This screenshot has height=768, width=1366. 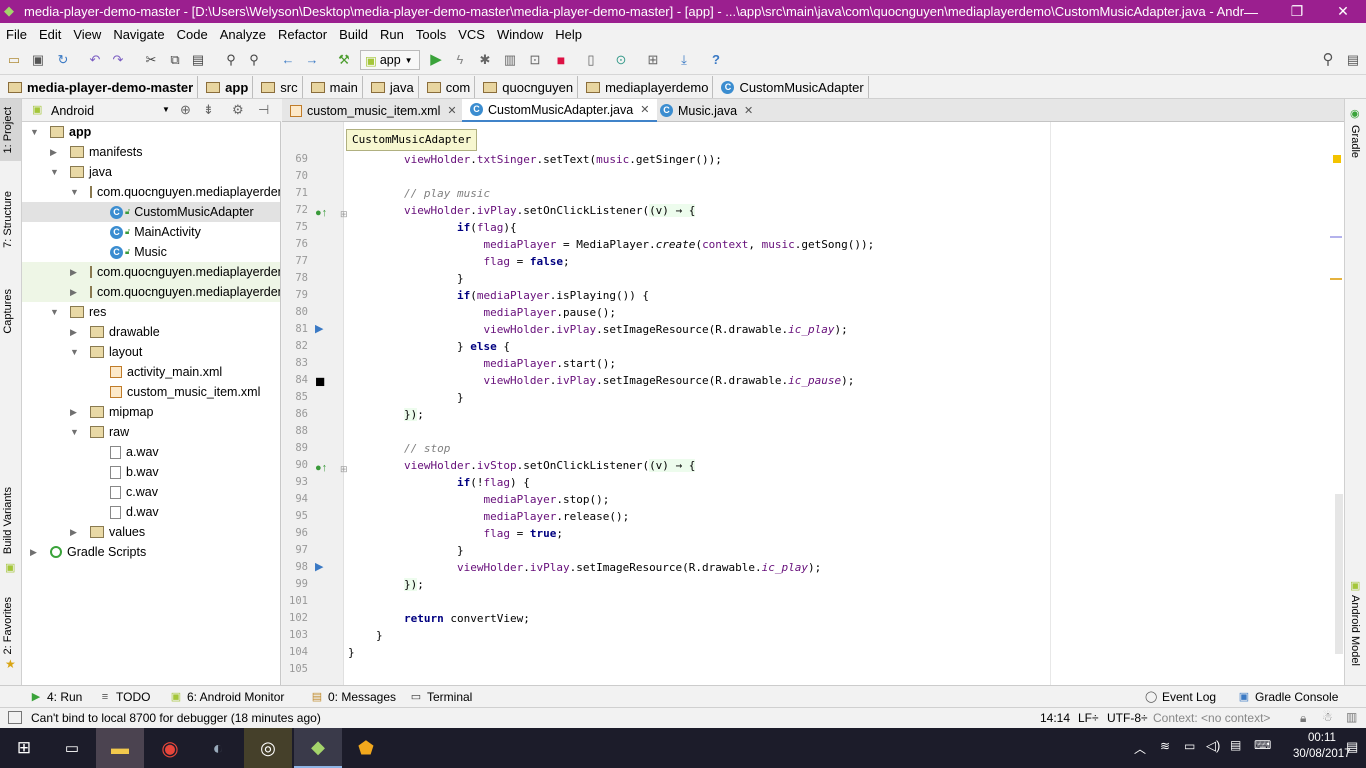 I want to click on tab-android-model: Android Model, so click(x=1355, y=630).